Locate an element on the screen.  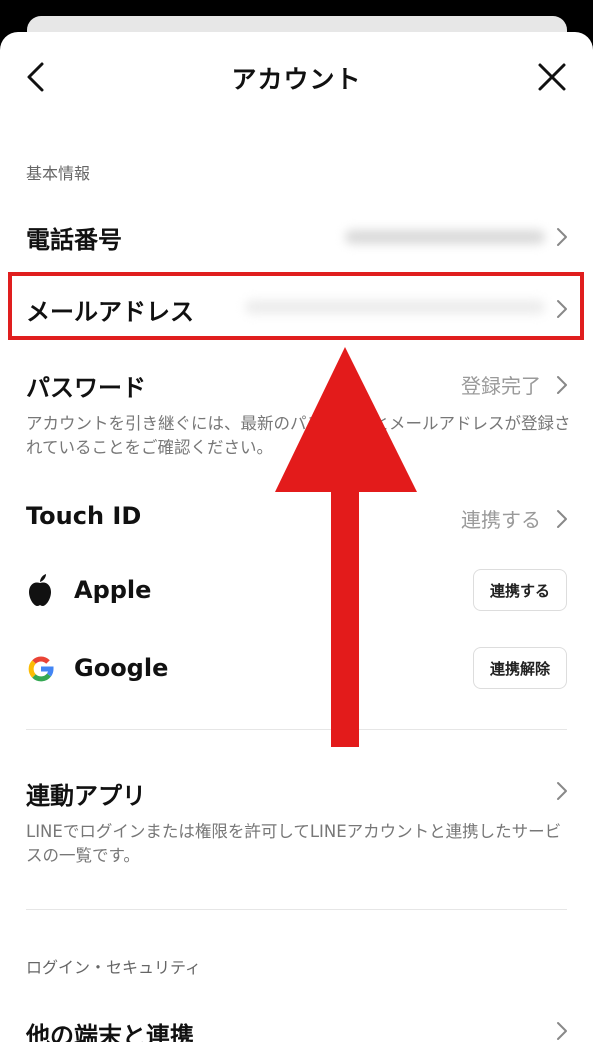
row-phone: 電話番号 is located at coordinates (296, 237).